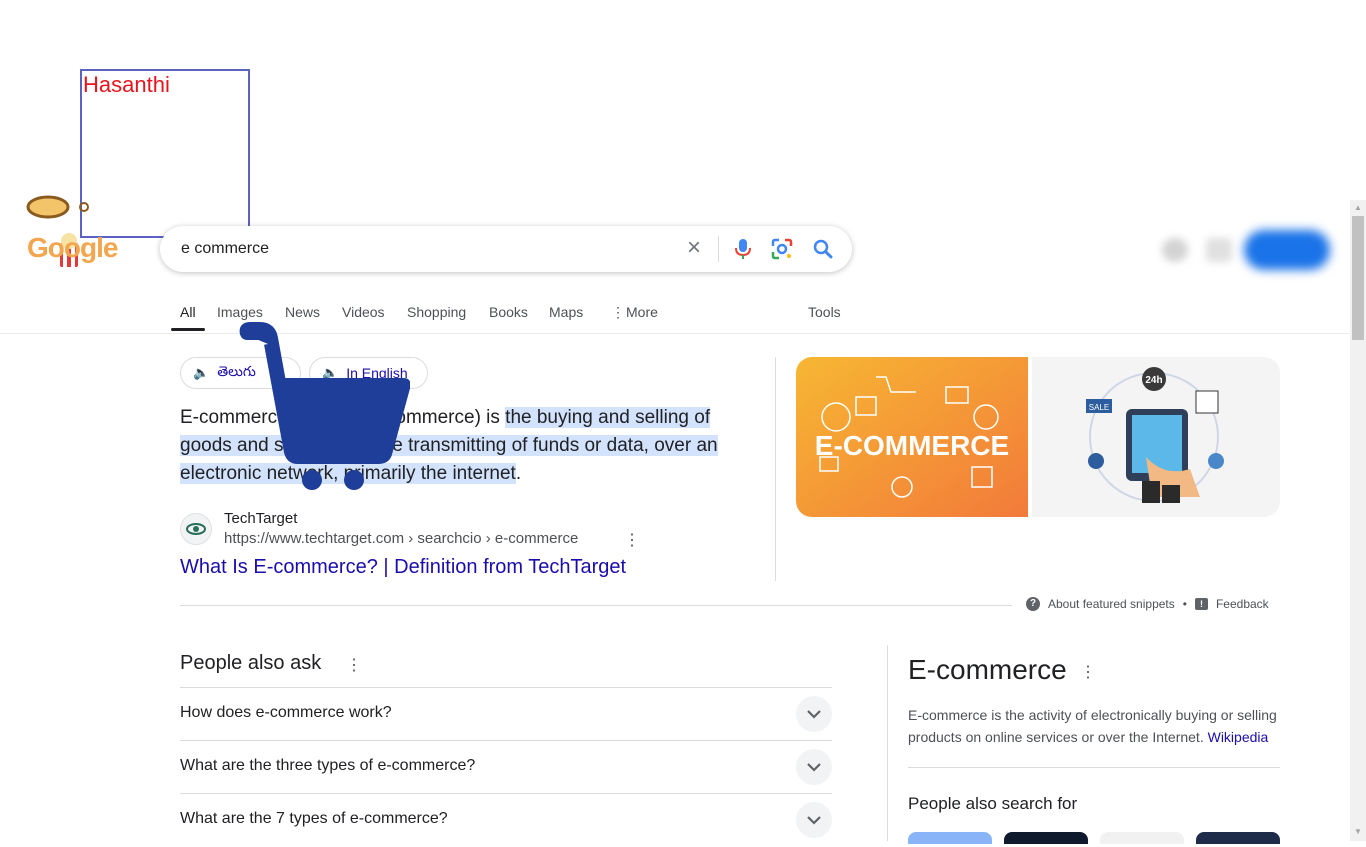 The height and width of the screenshot is (847, 1366). I want to click on scrollbar-thumb, so click(1358, 278).